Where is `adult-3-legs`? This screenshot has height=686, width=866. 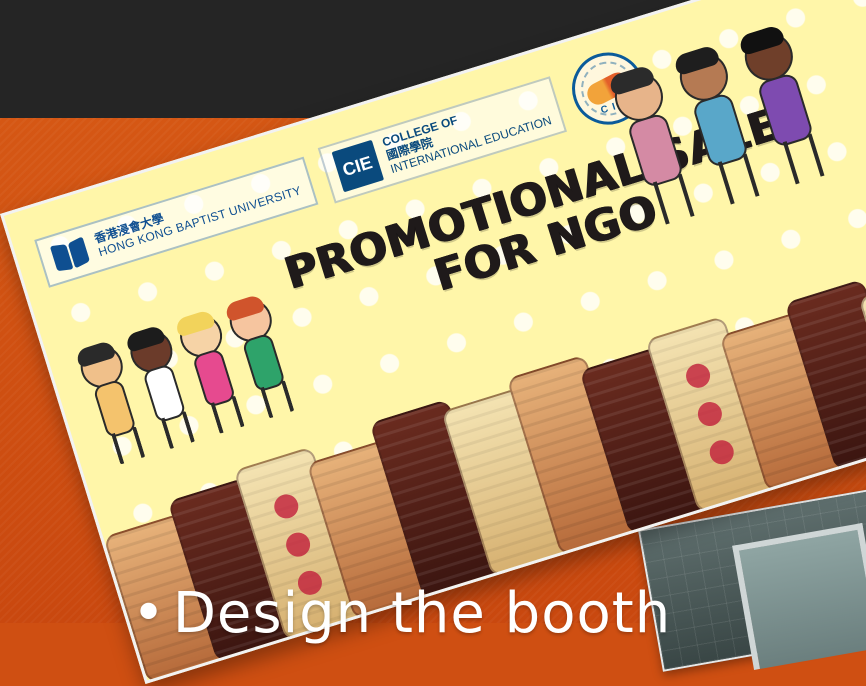
adult-3-legs is located at coordinates (803, 159).